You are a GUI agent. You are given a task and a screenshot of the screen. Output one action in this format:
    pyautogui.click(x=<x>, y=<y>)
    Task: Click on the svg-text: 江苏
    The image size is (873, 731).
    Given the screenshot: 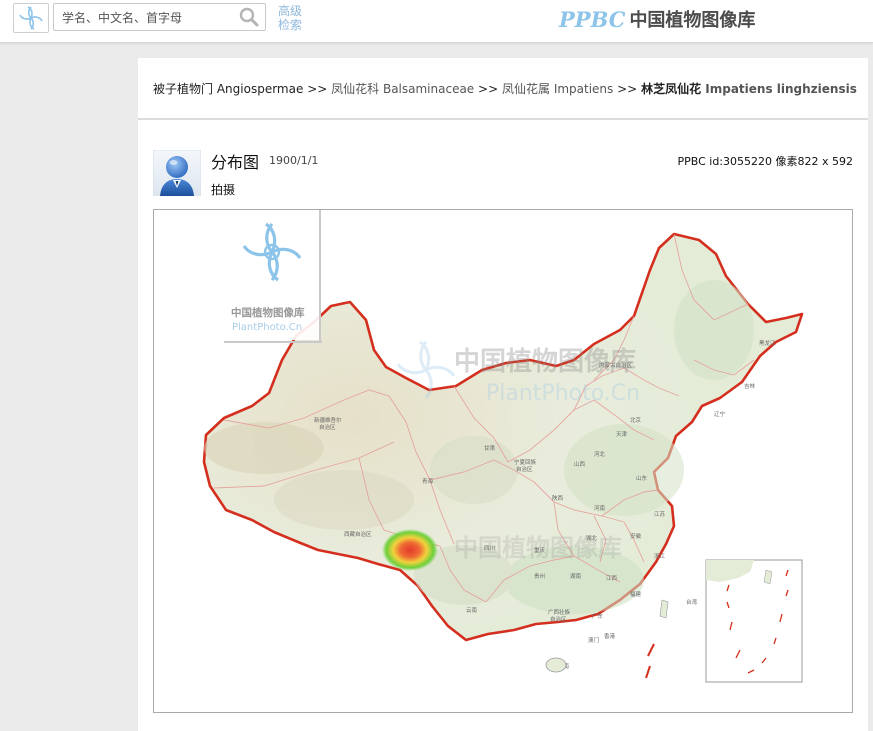 What is the action you would take?
    pyautogui.click(x=660, y=514)
    